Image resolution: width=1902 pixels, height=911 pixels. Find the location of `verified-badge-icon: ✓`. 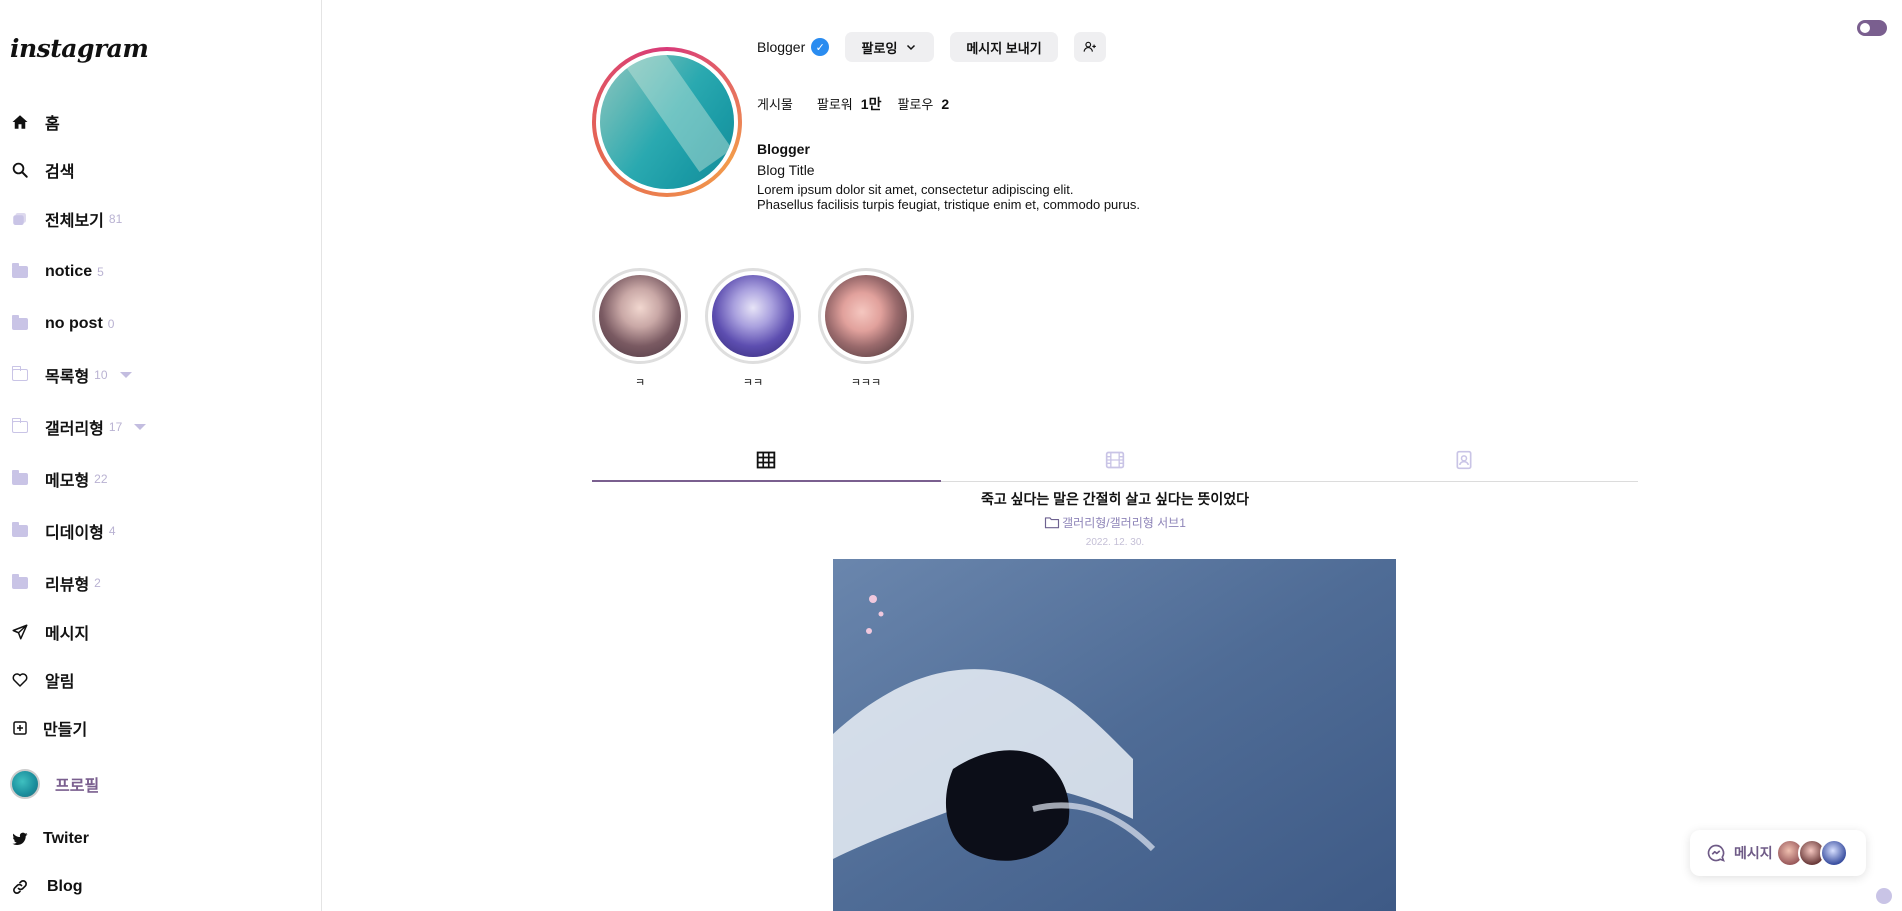

verified-badge-icon: ✓ is located at coordinates (820, 47).